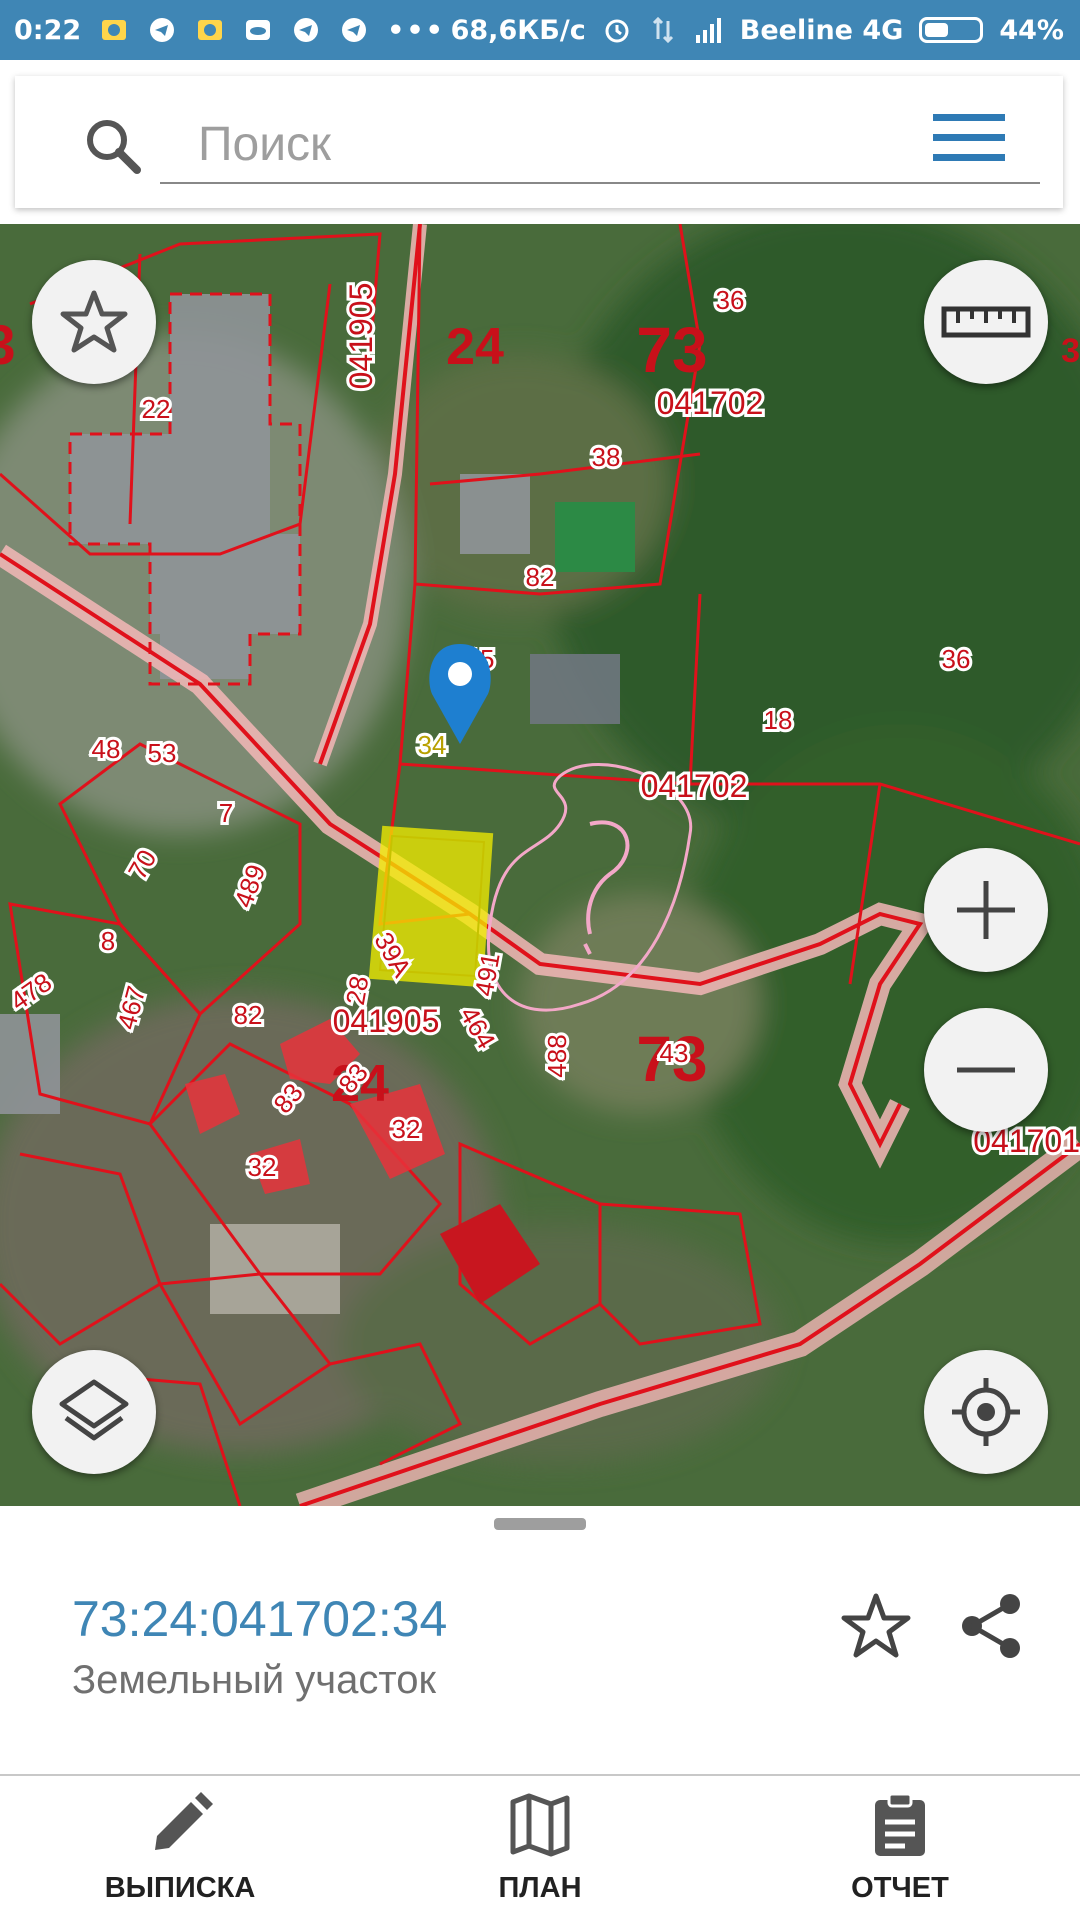  I want to click on zoom-out-button, so click(986, 1070).